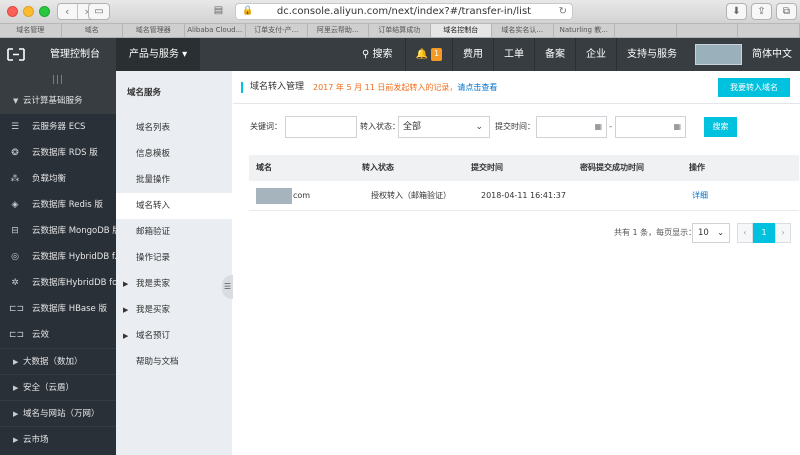 This screenshot has width=800, height=455. I want to click on aliyun-logo-icon, so click(16, 54).